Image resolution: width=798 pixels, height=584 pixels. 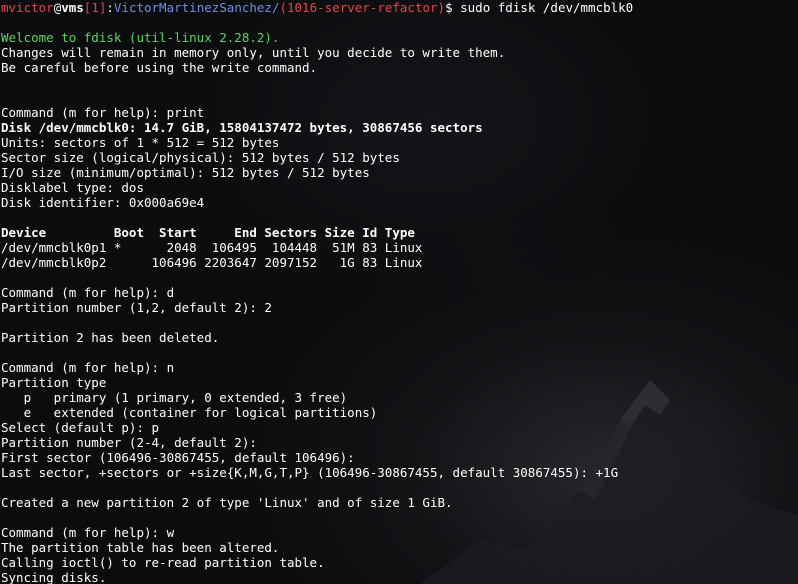 I want to click on output-line: Select (default p): p, so click(x=80, y=427).